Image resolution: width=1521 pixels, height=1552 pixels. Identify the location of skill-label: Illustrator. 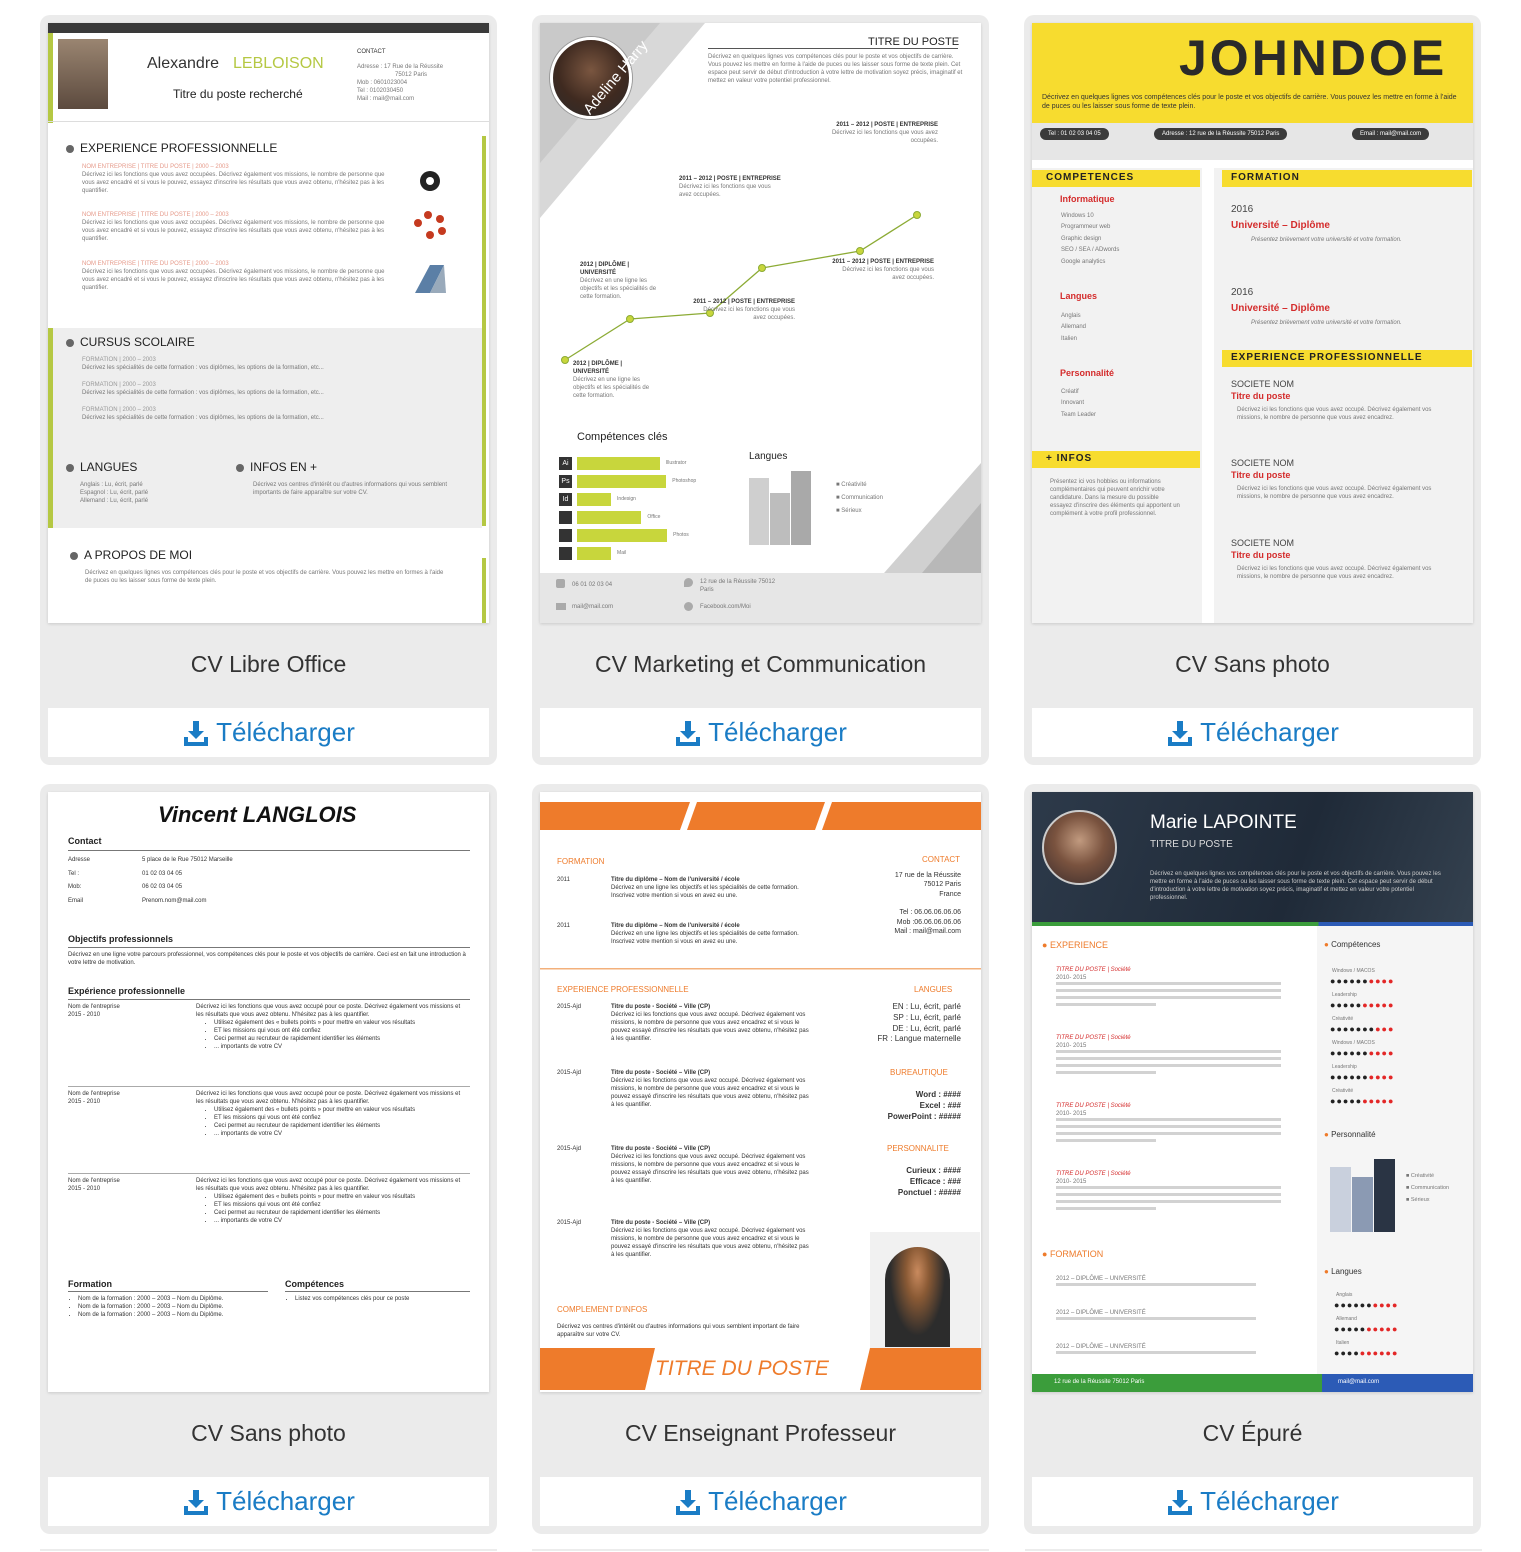
(676, 463).